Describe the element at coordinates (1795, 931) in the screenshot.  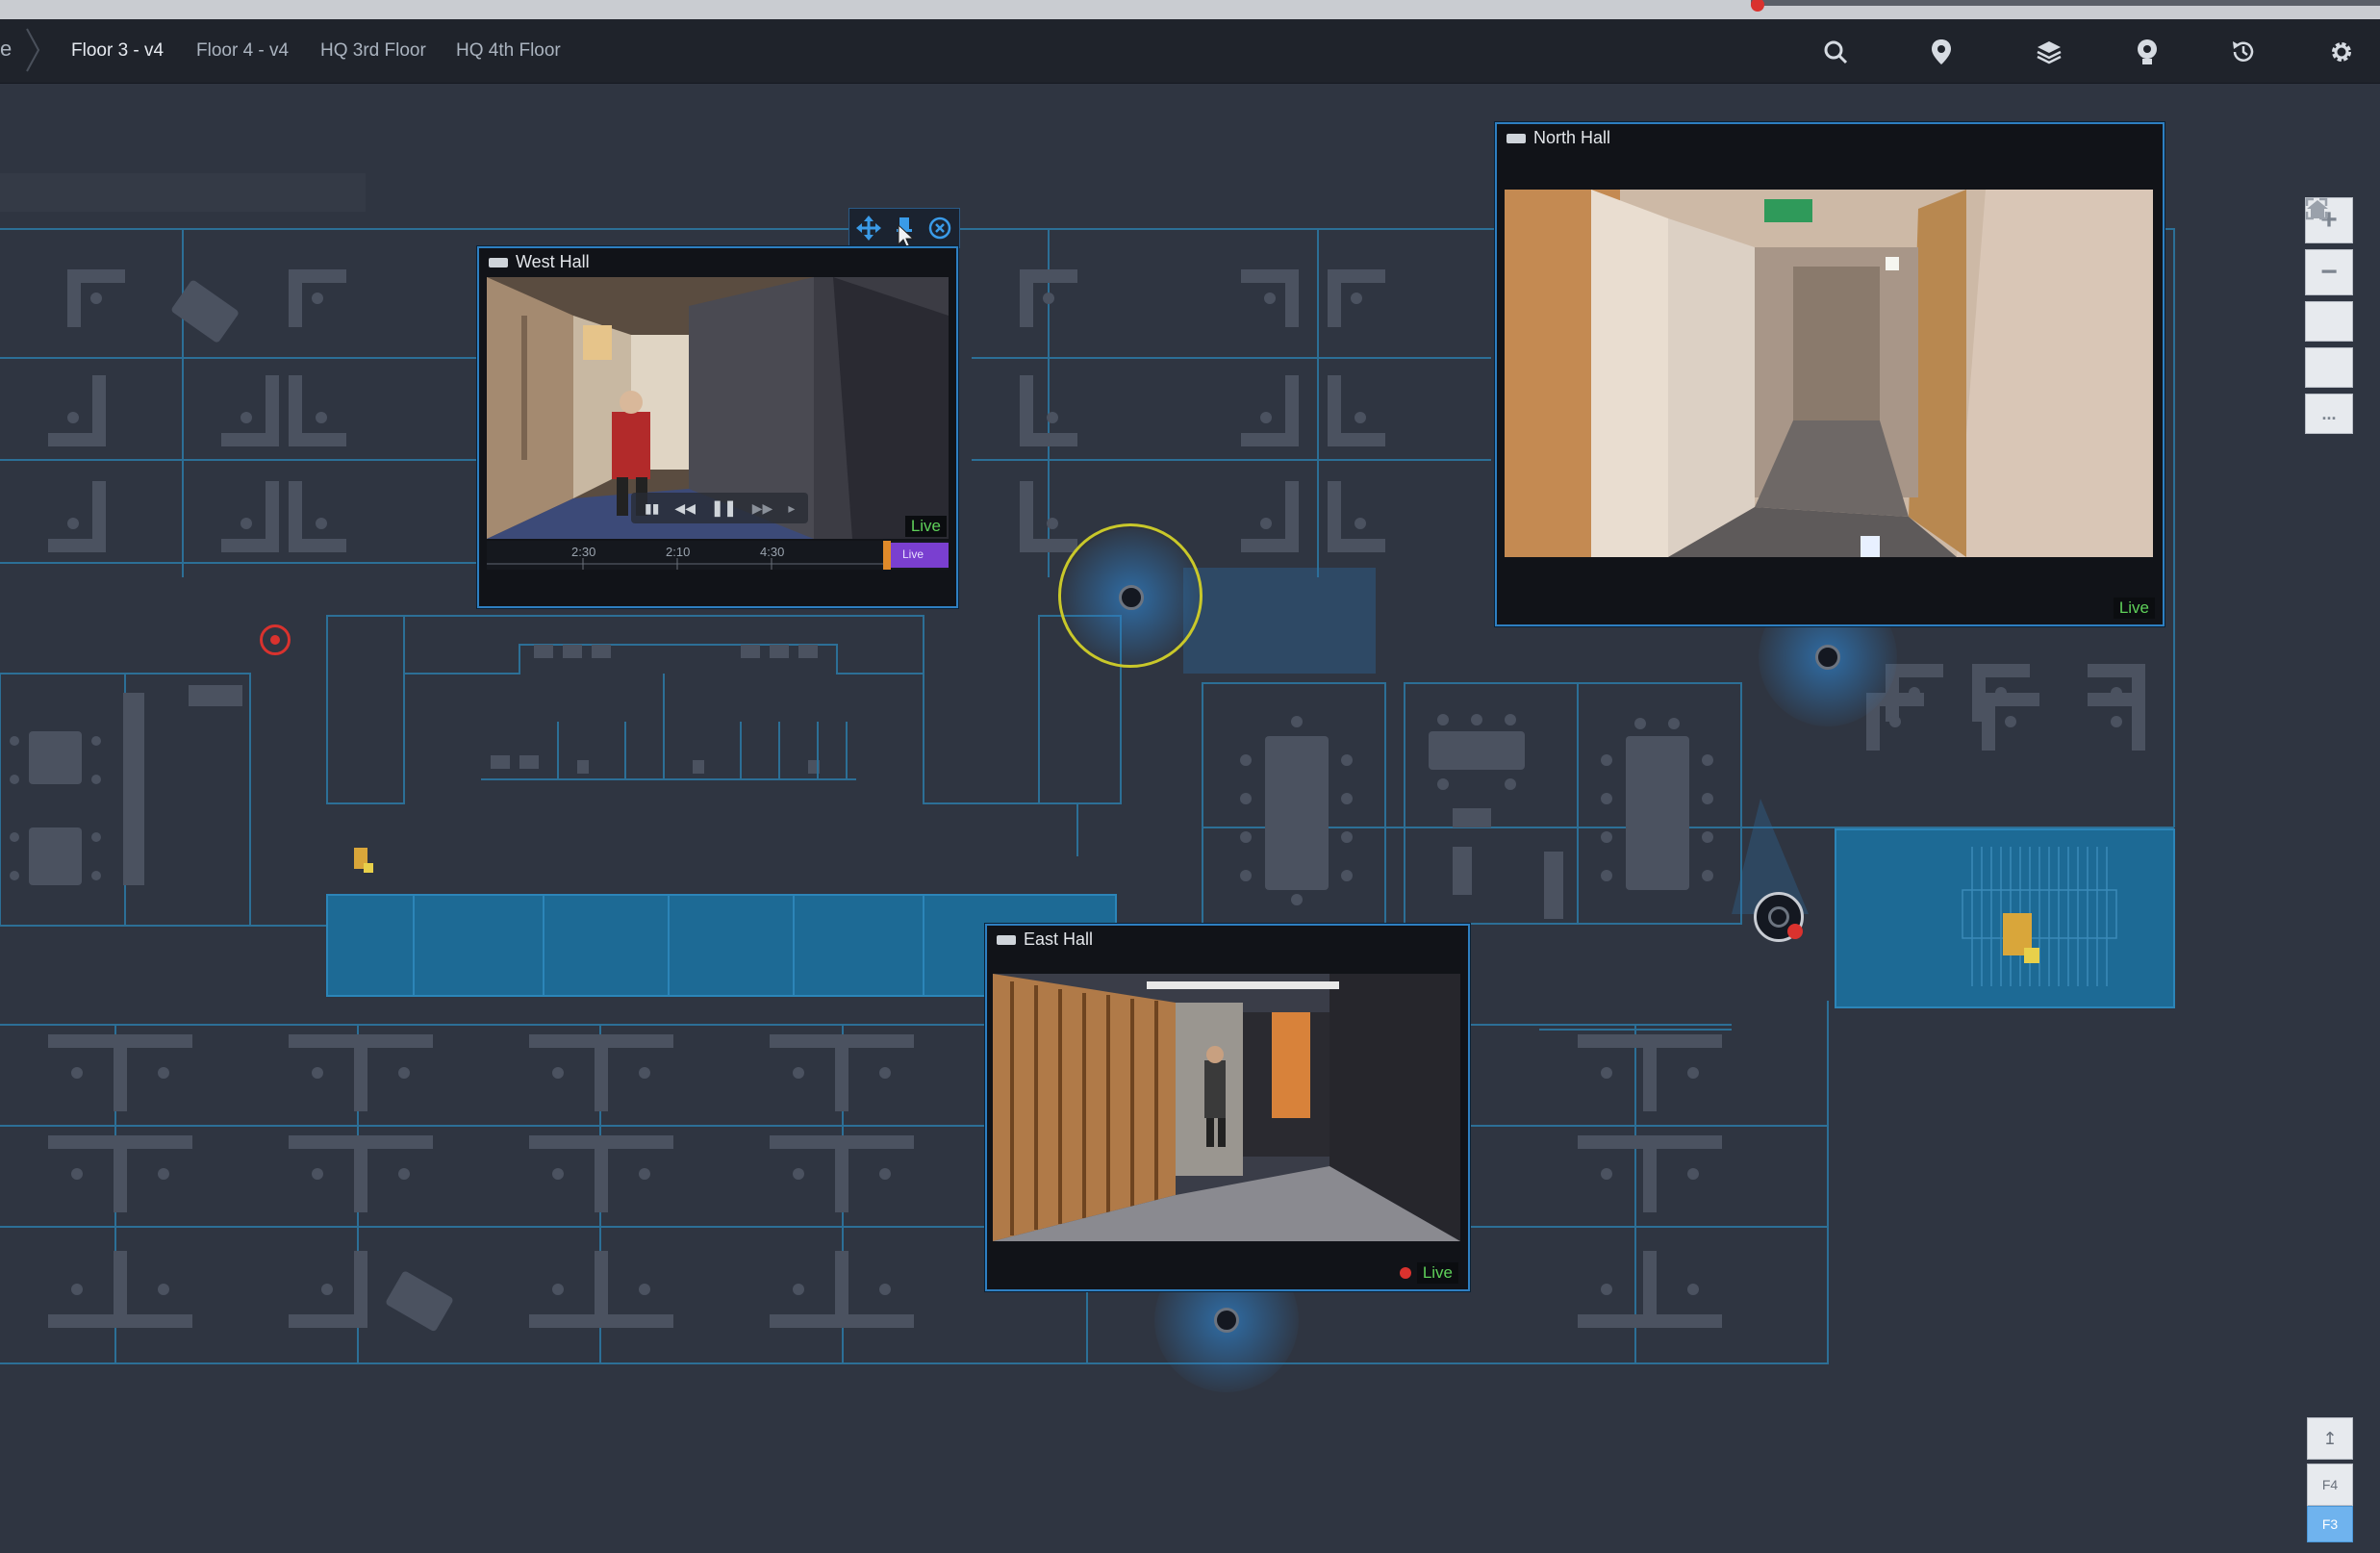
I see `alarm-dot` at that location.